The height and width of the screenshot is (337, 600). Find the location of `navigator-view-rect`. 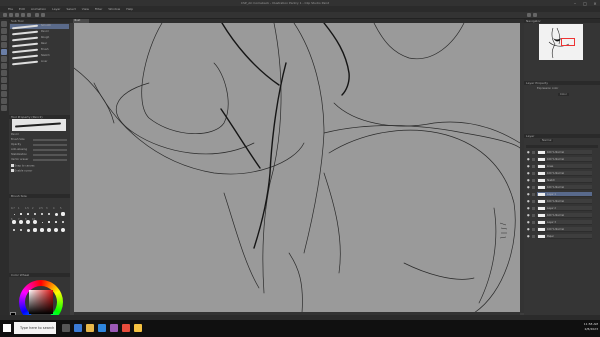

navigator-view-rect is located at coordinates (568, 42).